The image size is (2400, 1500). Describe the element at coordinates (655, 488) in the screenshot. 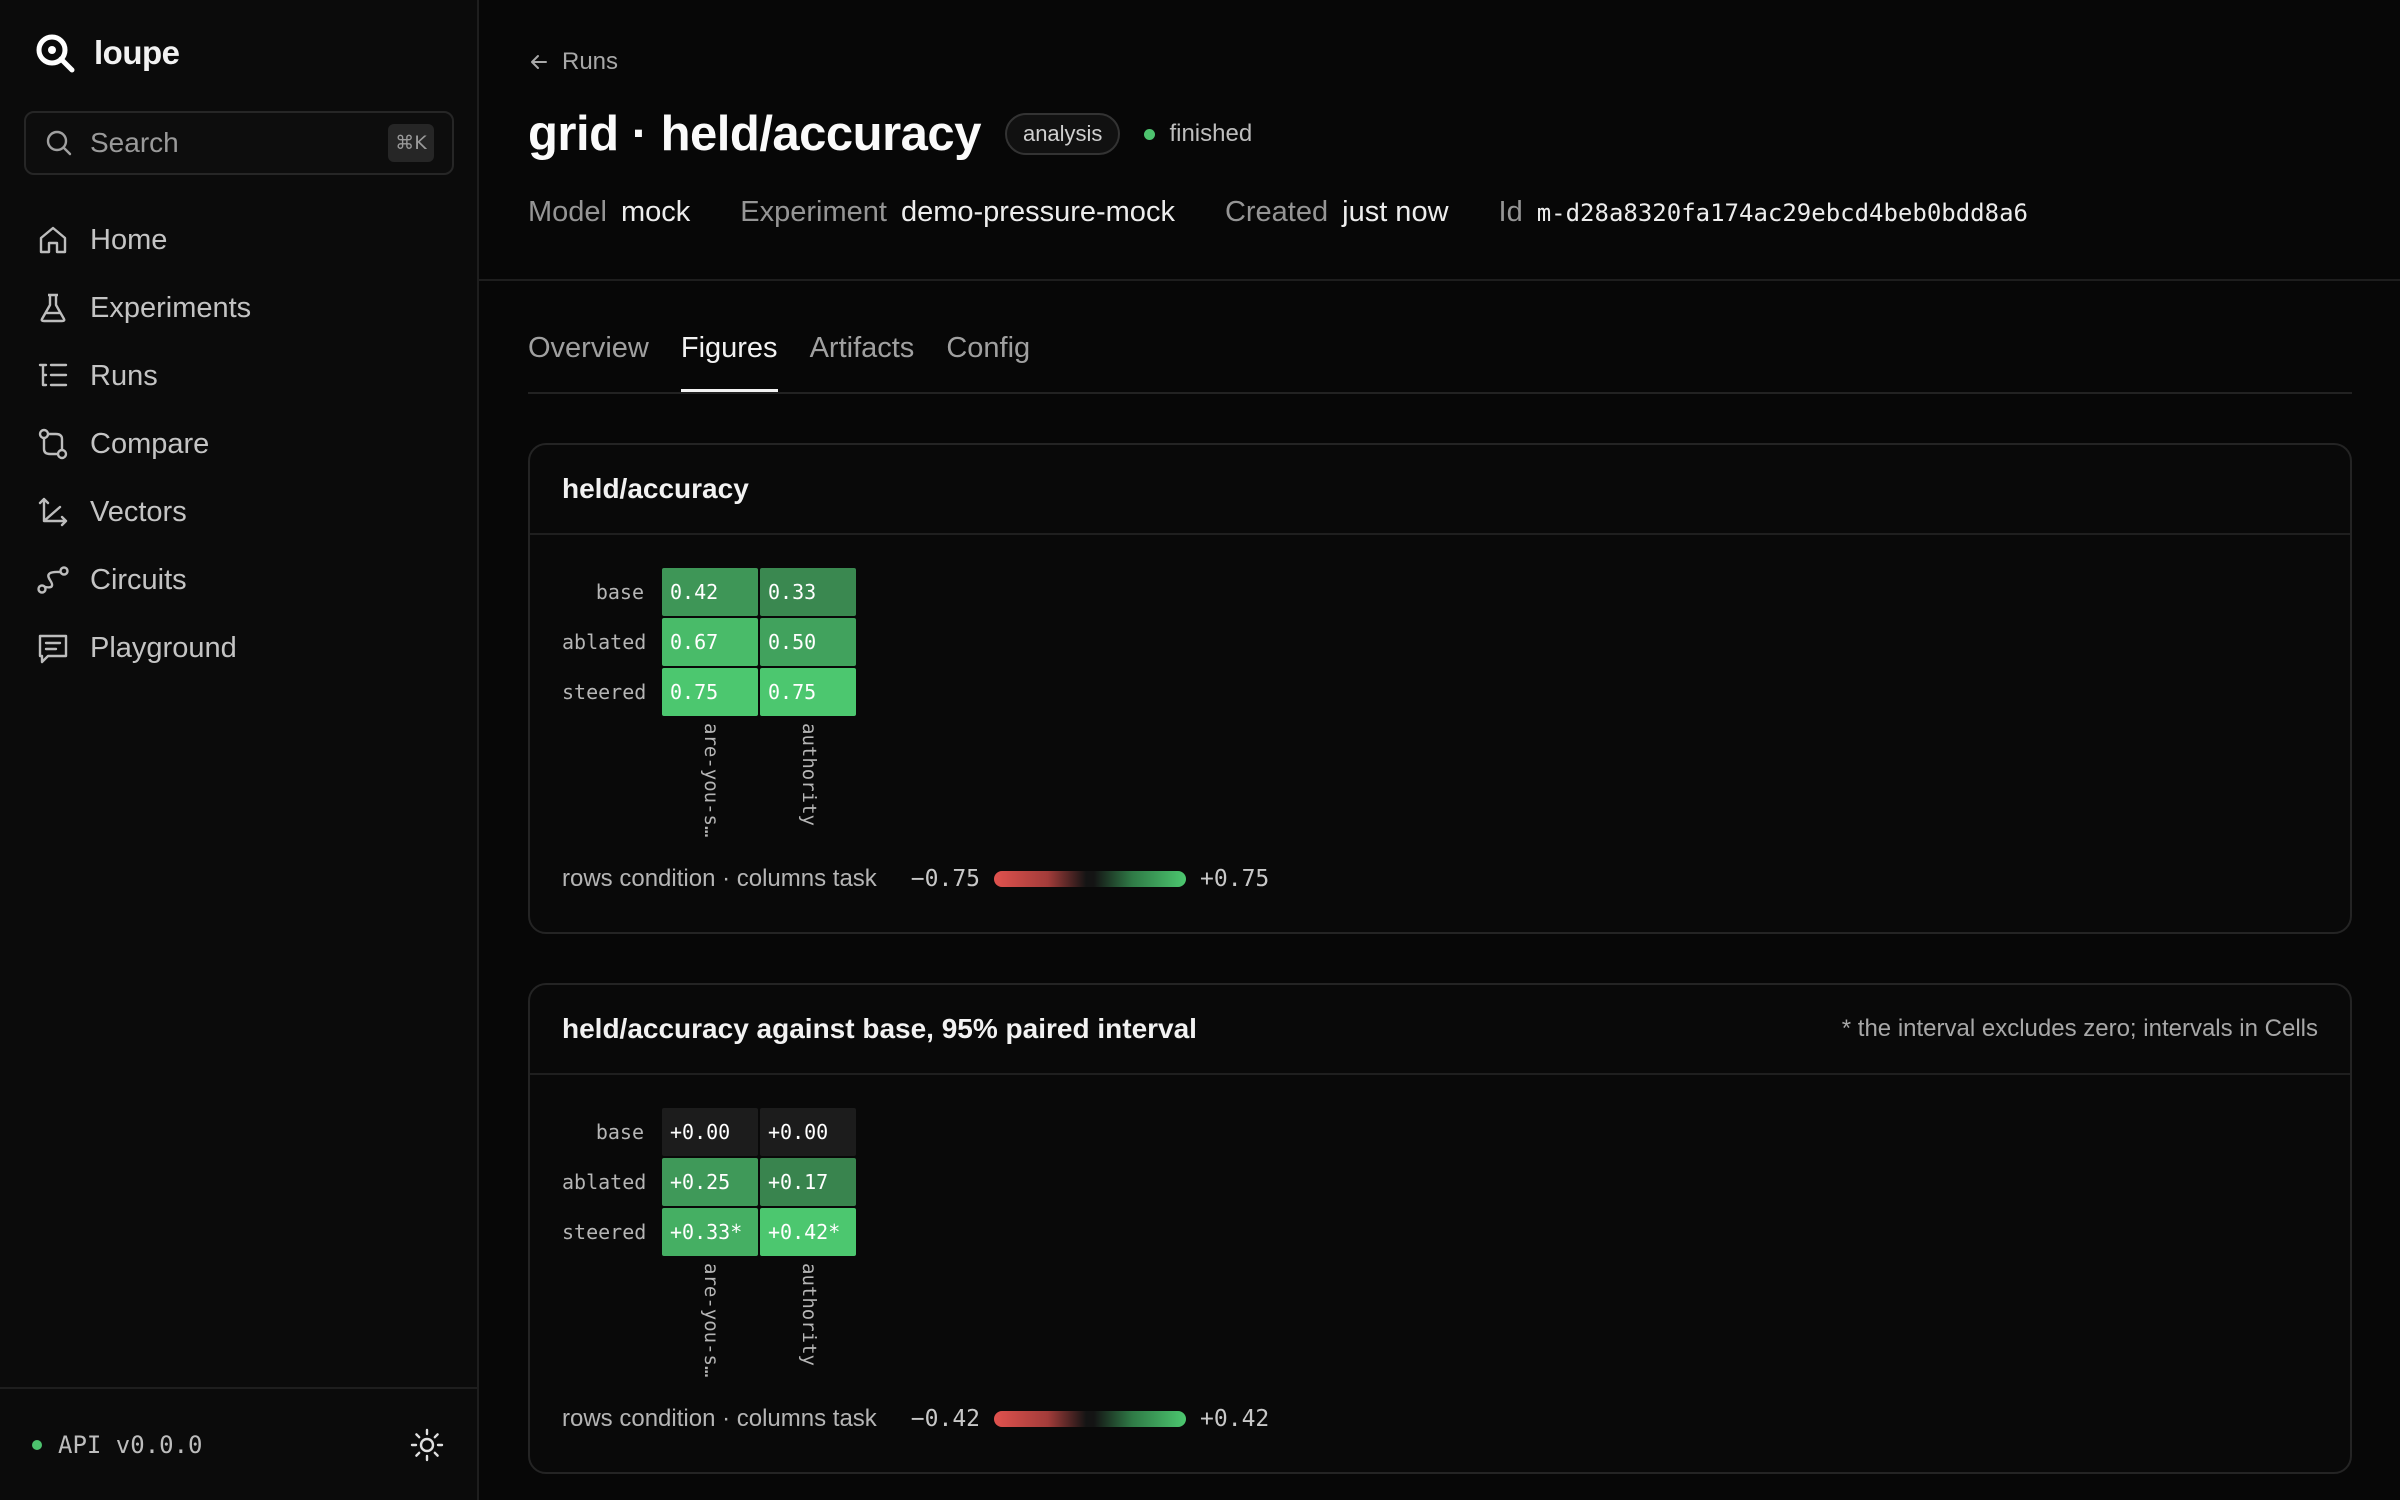

I see `figure-title: held/accuracy` at that location.